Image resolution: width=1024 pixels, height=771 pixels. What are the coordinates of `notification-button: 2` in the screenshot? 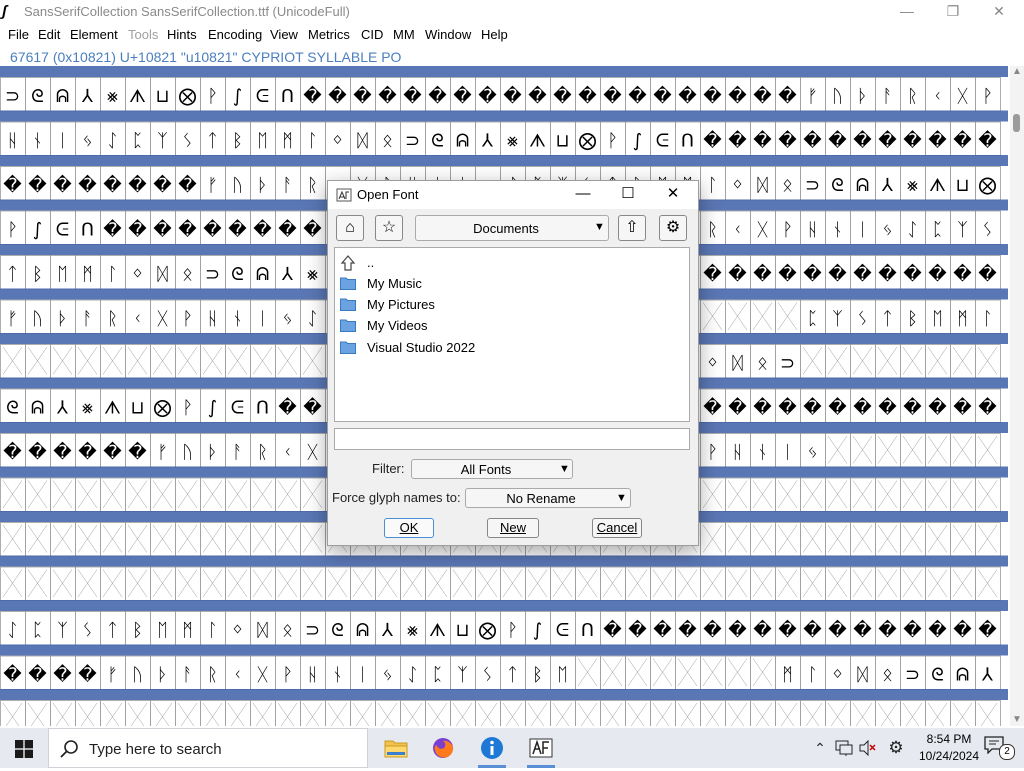 It's located at (999, 748).